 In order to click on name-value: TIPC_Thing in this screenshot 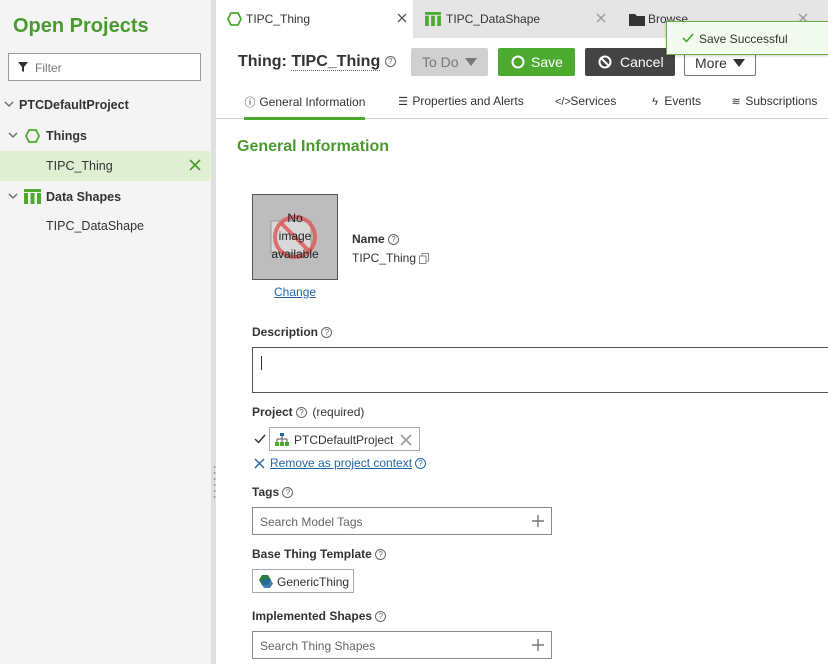, I will do `click(391, 258)`.